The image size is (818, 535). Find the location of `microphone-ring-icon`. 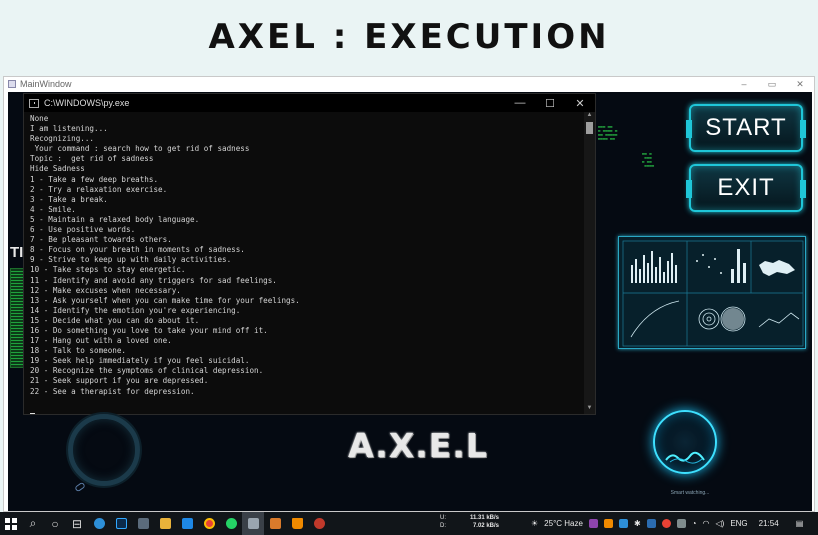

microphone-ring-icon is located at coordinates (685, 442).